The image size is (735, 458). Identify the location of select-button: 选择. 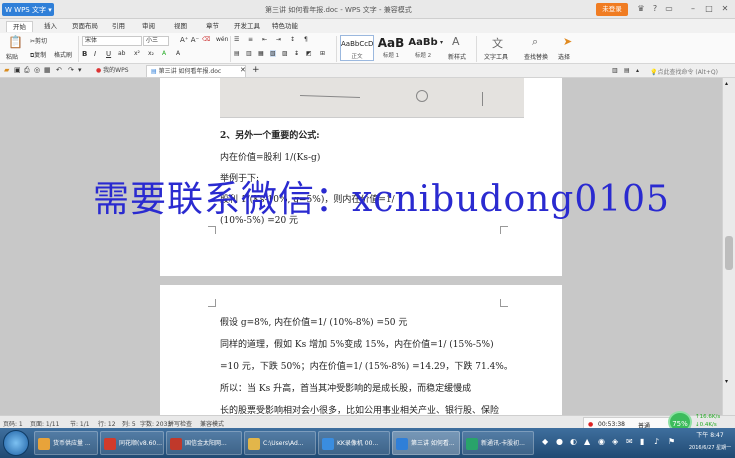
(564, 56).